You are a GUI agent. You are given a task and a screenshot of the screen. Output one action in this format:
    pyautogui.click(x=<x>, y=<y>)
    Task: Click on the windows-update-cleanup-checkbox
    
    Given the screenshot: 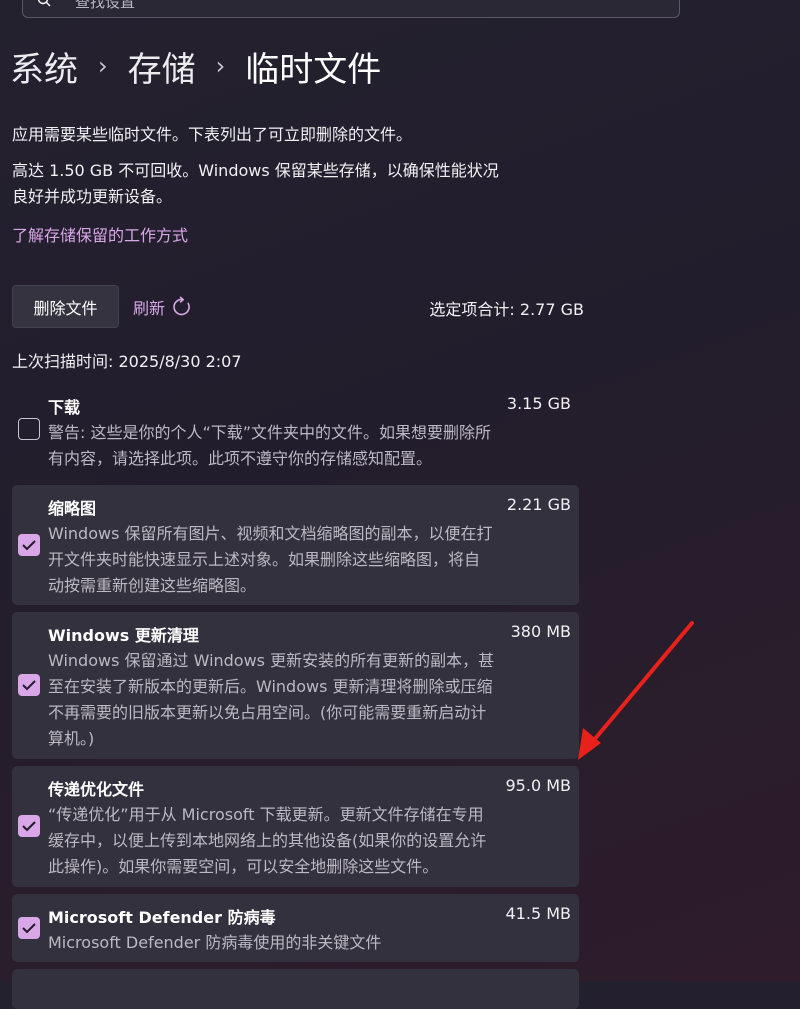 What is the action you would take?
    pyautogui.click(x=29, y=685)
    